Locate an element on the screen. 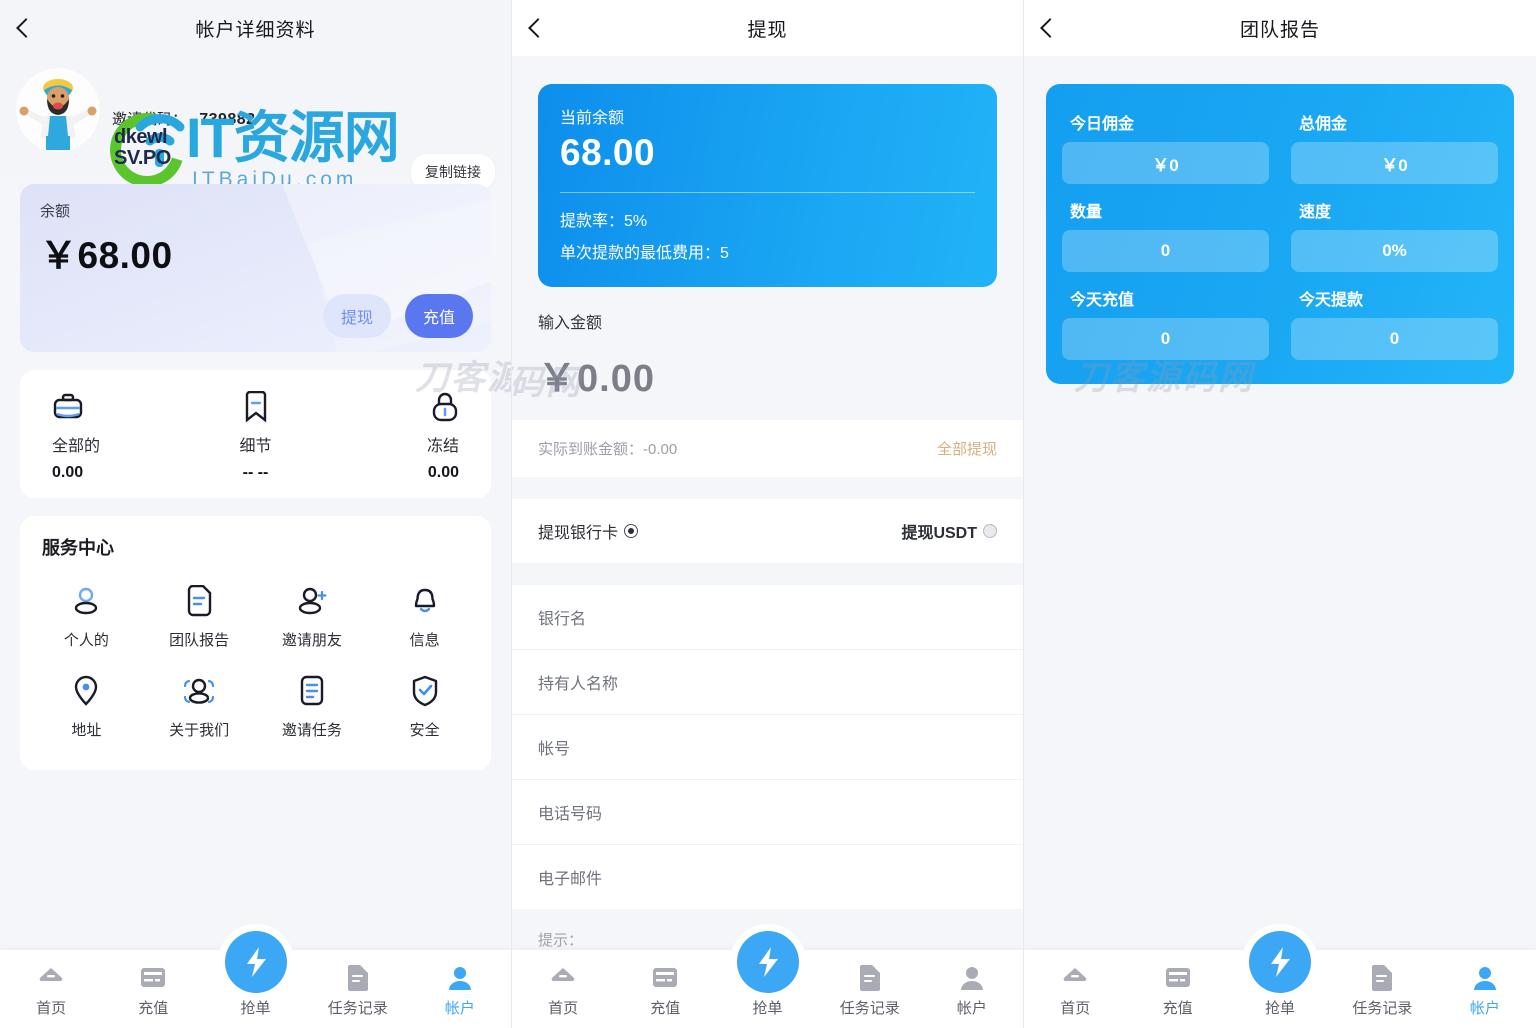  users-group-icon is located at coordinates (199, 691).